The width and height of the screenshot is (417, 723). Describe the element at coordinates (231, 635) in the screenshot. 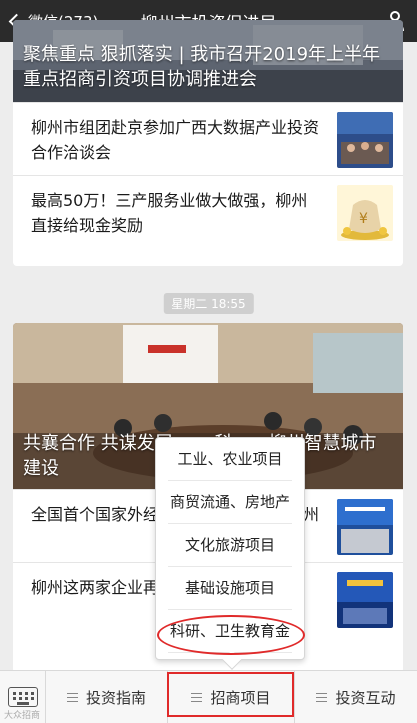

I see `highlight-ellipse` at that location.